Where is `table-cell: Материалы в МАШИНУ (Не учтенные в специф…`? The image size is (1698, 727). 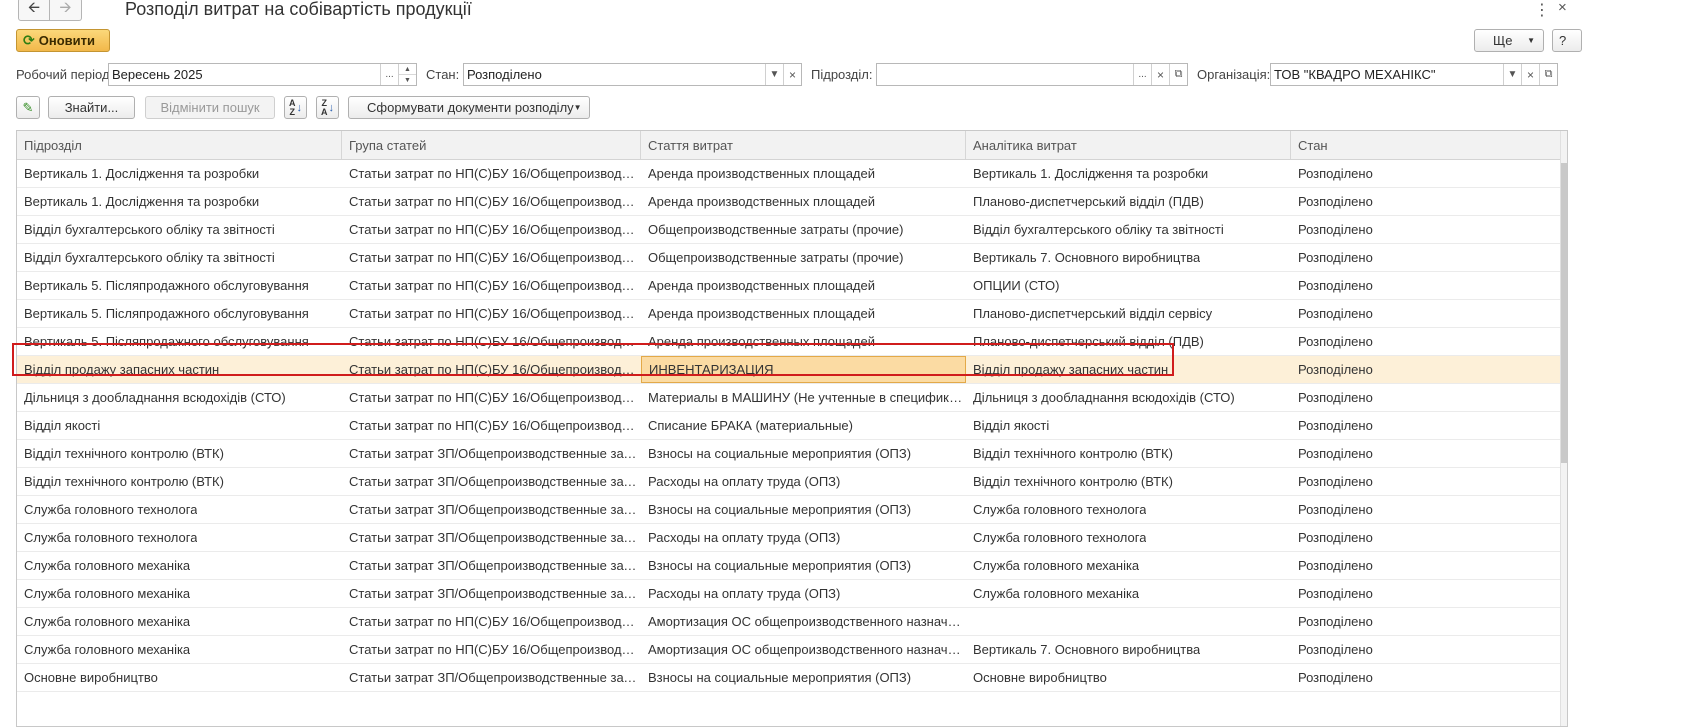
table-cell: Материалы в МАШИНУ (Не учтенные в специф… is located at coordinates (803, 397).